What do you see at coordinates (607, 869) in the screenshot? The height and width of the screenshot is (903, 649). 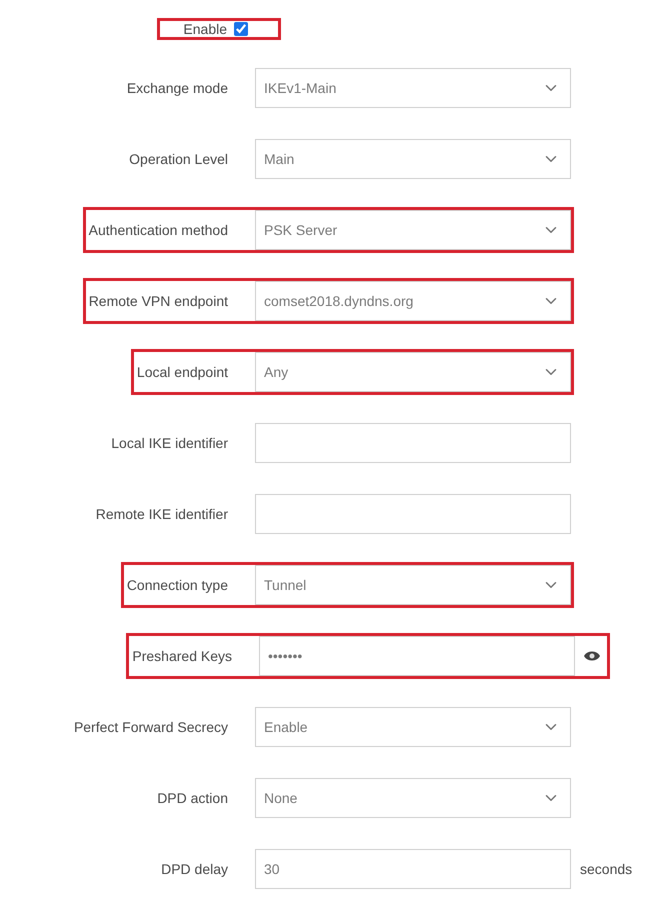 I see `unit-label: seconds` at bounding box center [607, 869].